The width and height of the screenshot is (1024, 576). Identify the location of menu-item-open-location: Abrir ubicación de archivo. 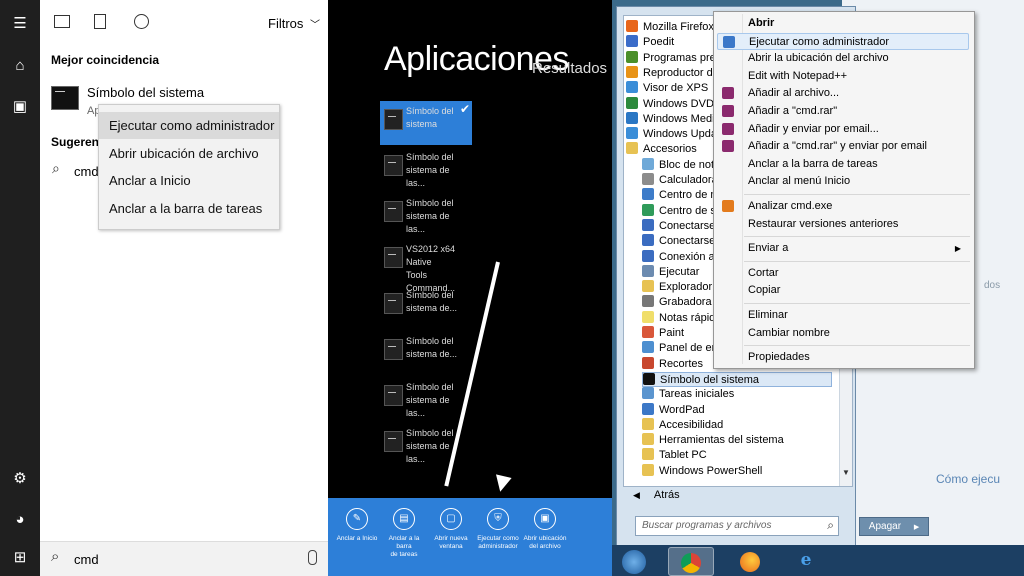
(189, 153).